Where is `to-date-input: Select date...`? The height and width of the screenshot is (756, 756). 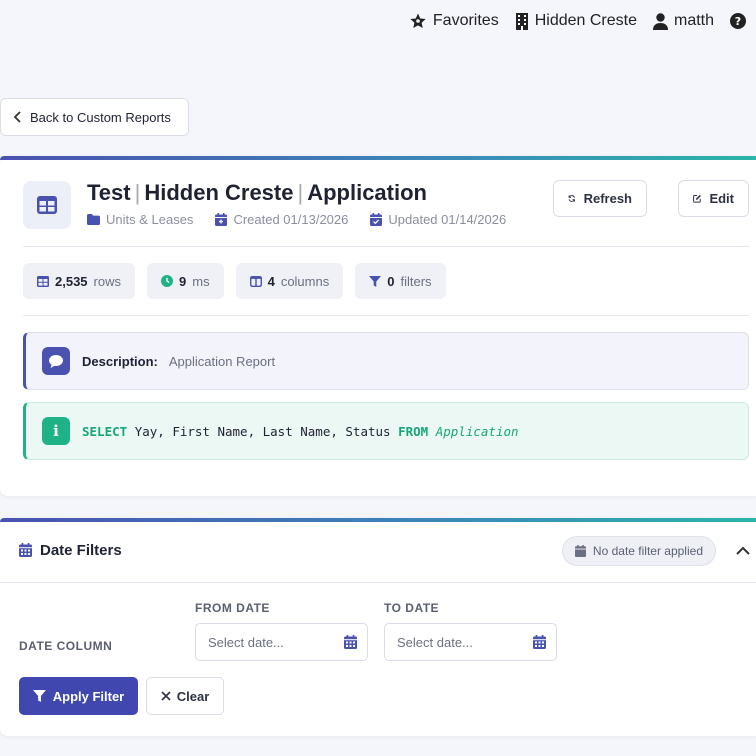 to-date-input: Select date... is located at coordinates (470, 642).